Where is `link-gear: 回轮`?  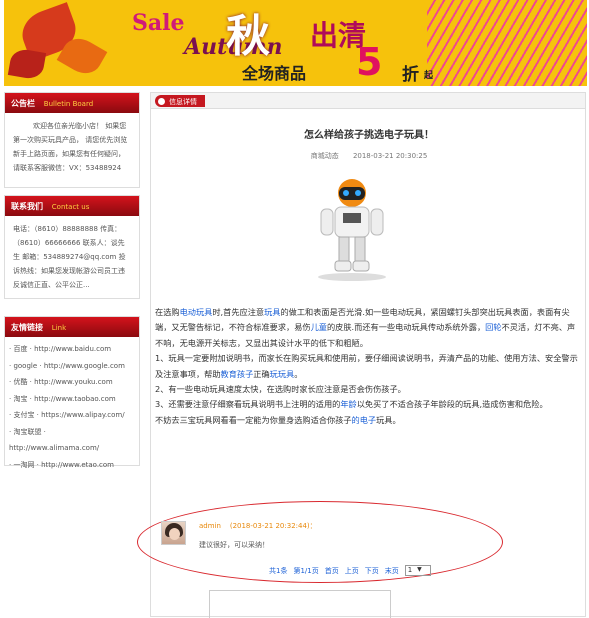 link-gear: 回轮 is located at coordinates (493, 327).